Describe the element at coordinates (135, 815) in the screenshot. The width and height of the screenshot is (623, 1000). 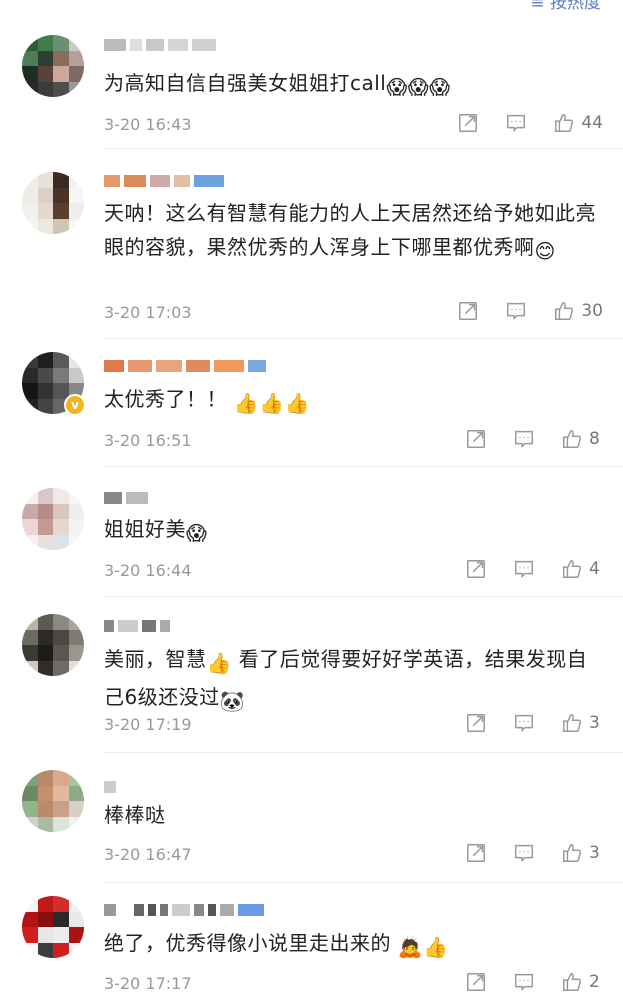
I see `comment-text: 棒棒哒` at that location.